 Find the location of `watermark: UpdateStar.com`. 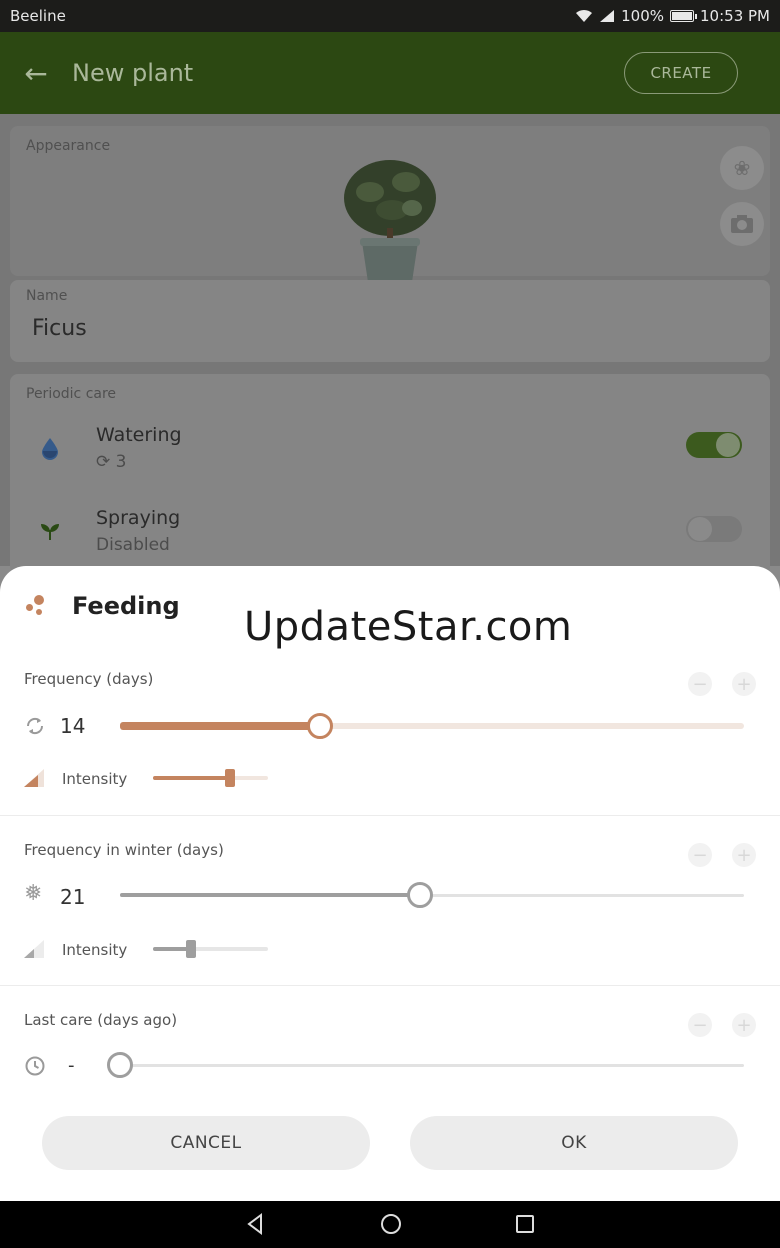

watermark: UpdateStar.com is located at coordinates (408, 627).